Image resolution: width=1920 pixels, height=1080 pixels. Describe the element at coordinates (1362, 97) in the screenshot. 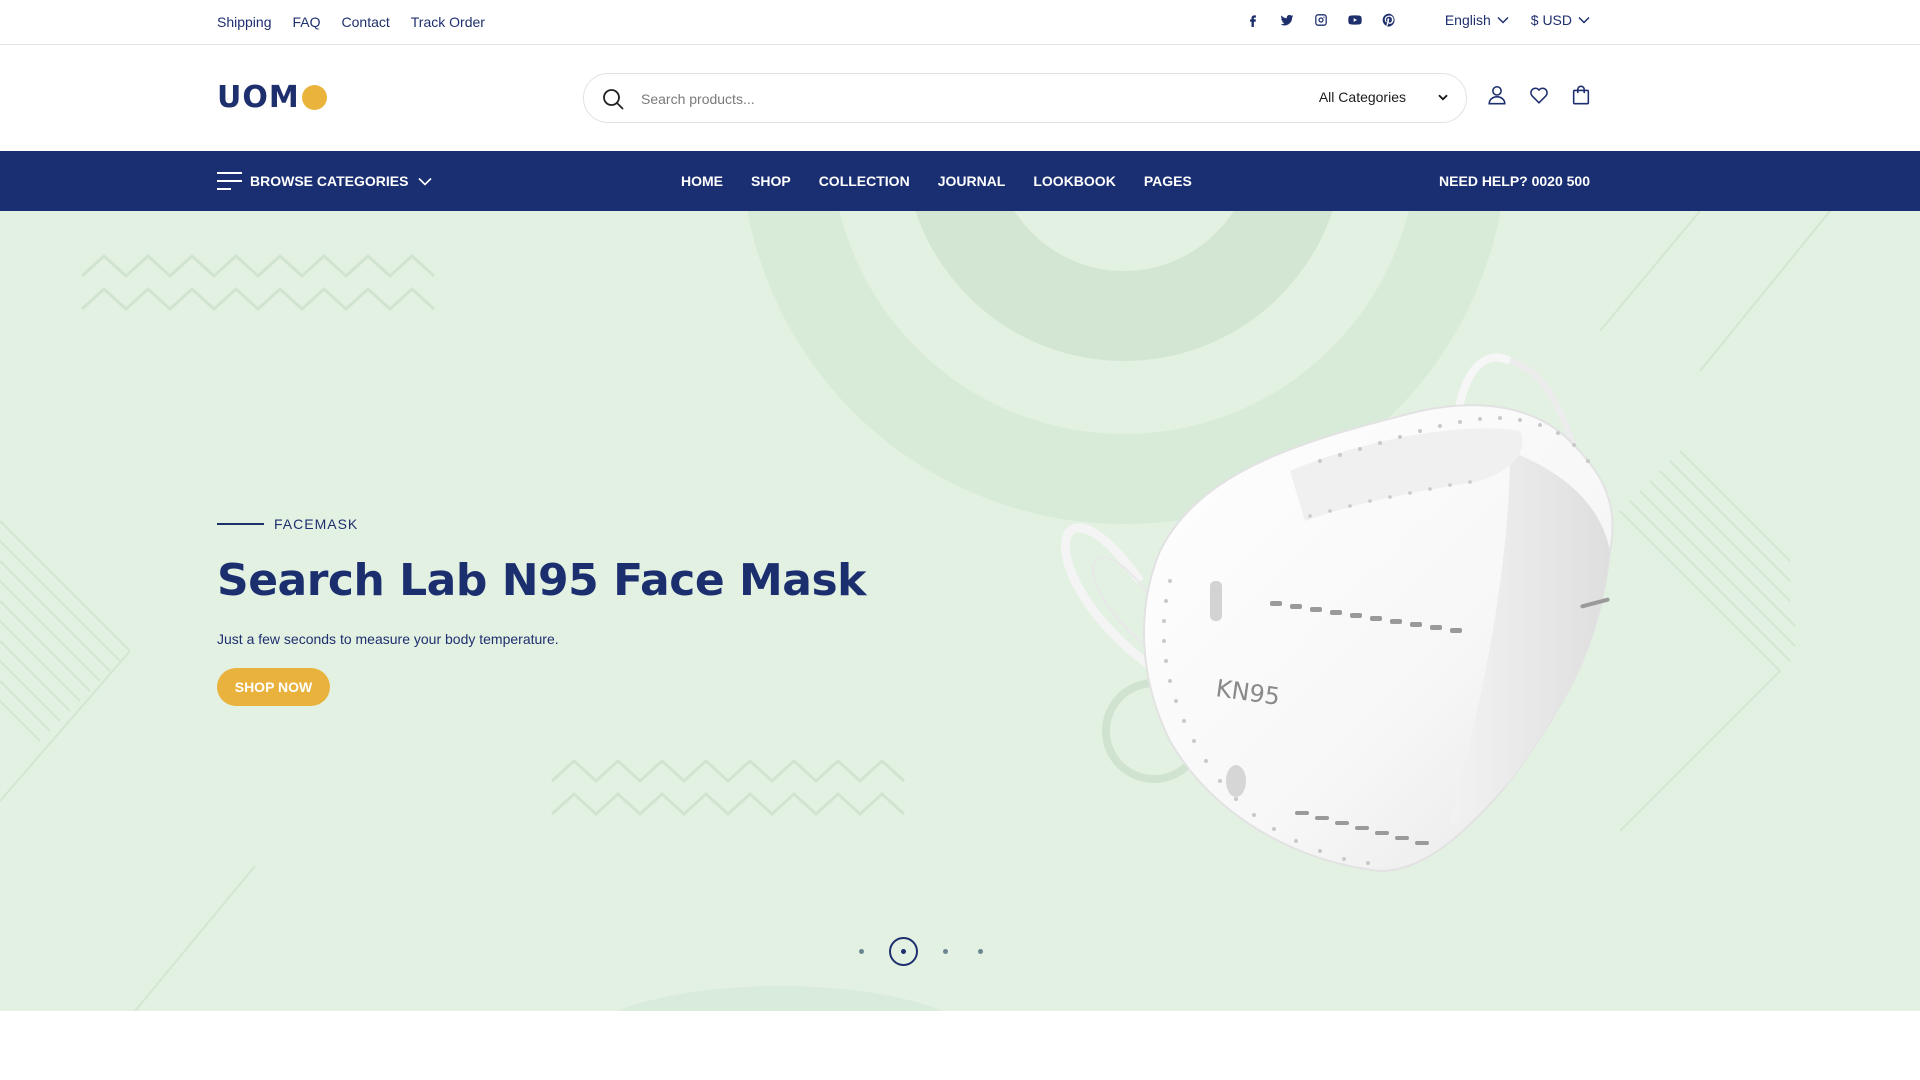

I see `category-select-label: All Categories` at that location.